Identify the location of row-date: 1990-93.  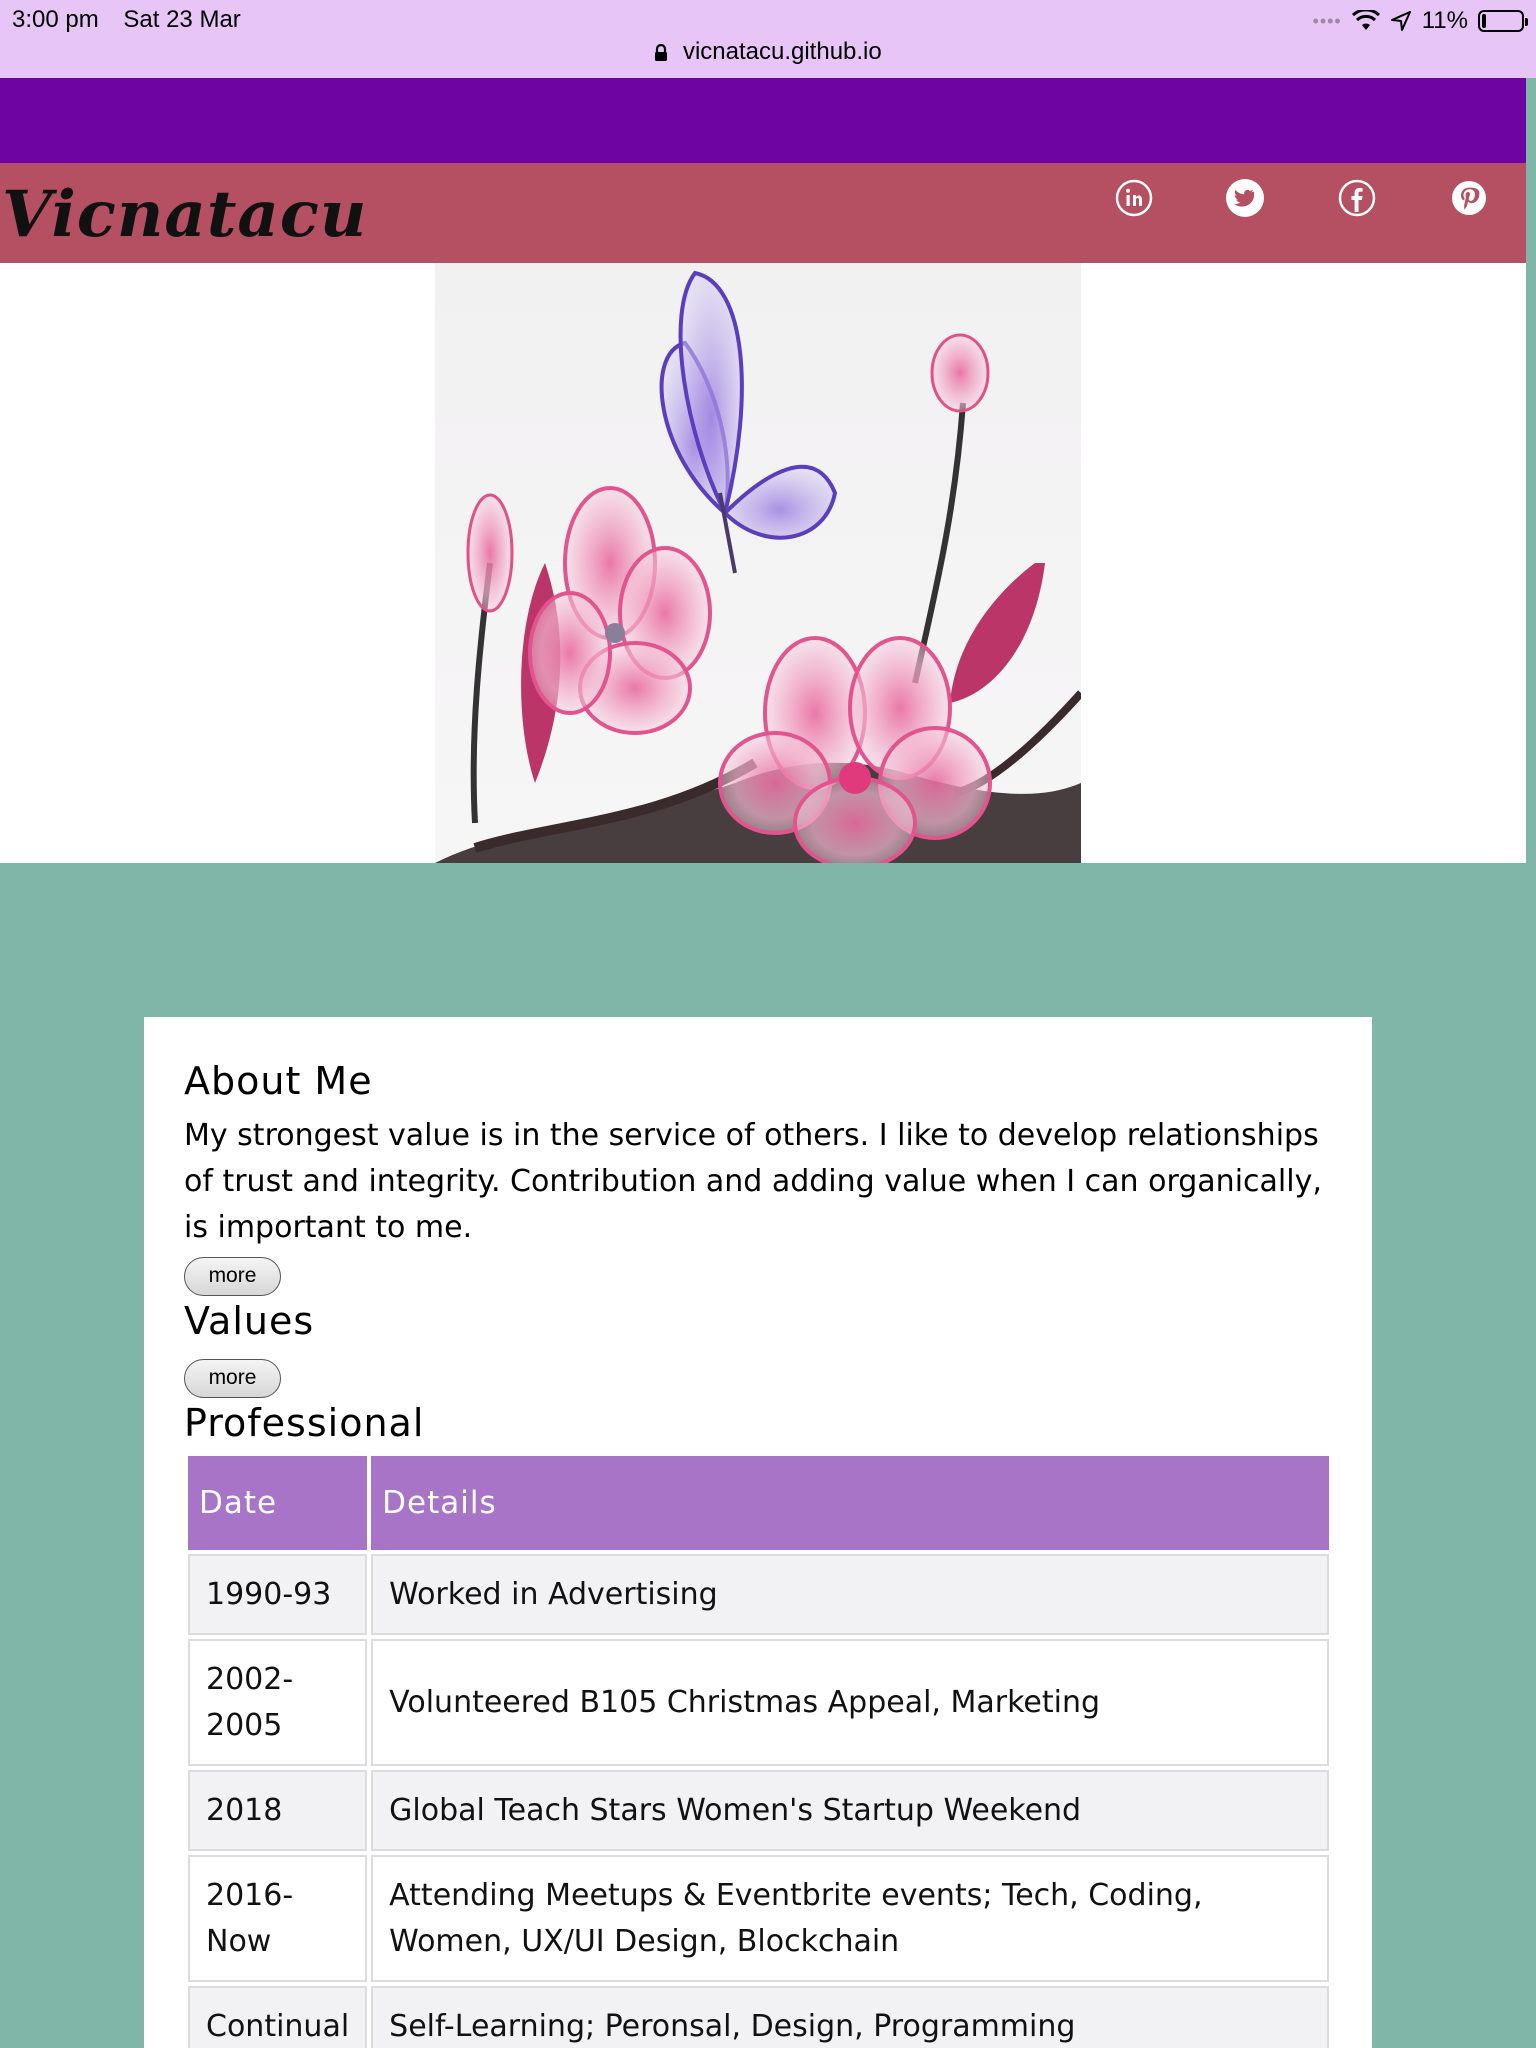
(278, 1594).